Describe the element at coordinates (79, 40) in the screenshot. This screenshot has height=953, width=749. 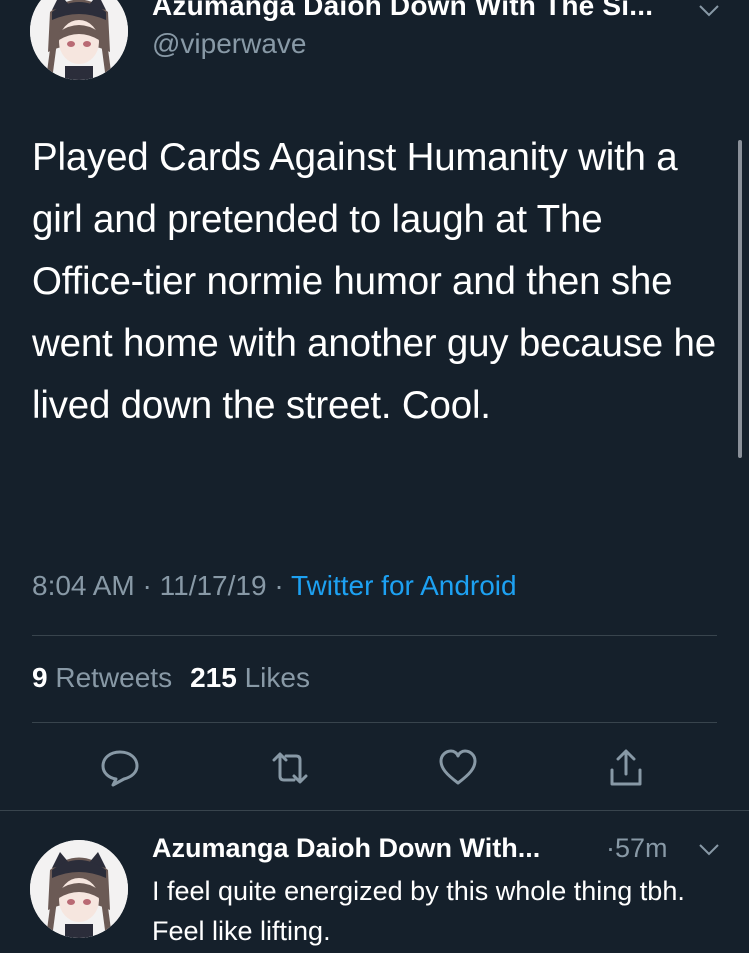
I see `author-avatar` at that location.